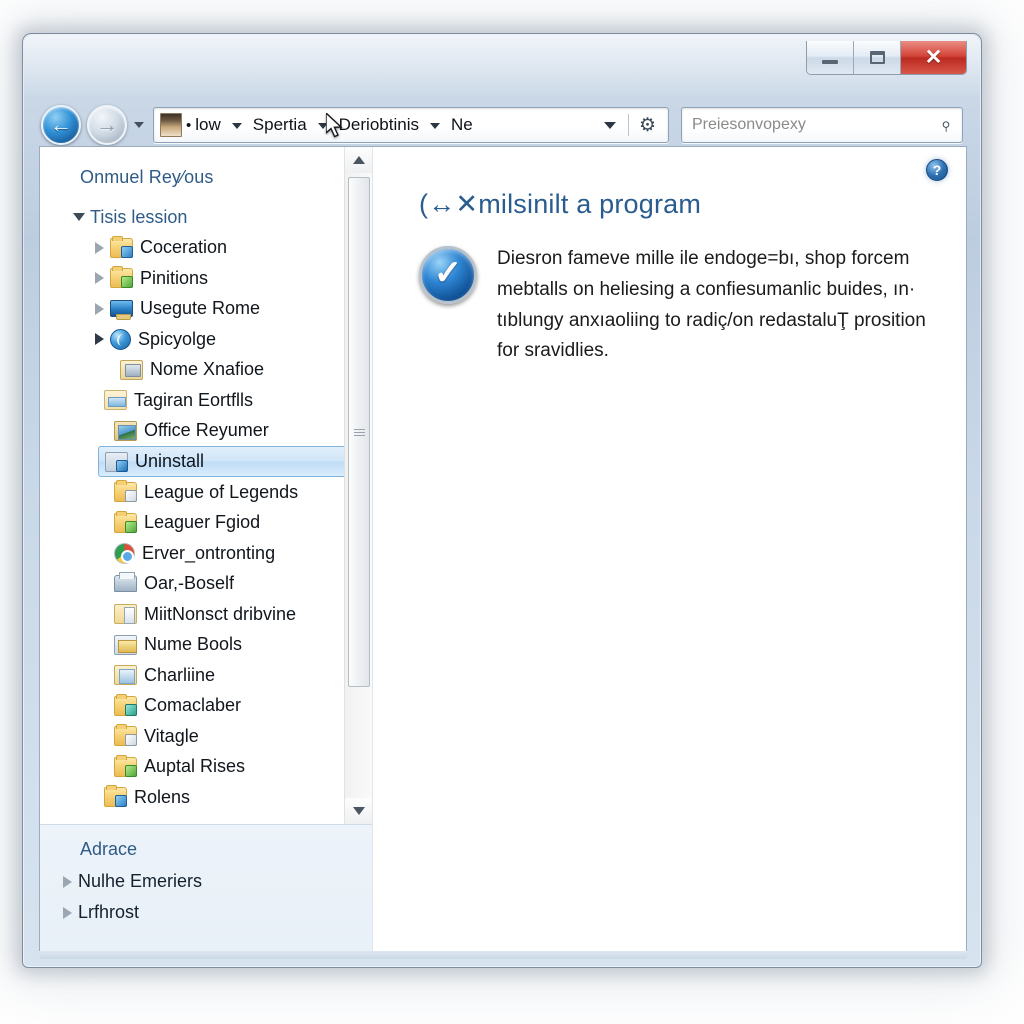  I want to click on back-arrow-icon: ←, so click(61, 124).